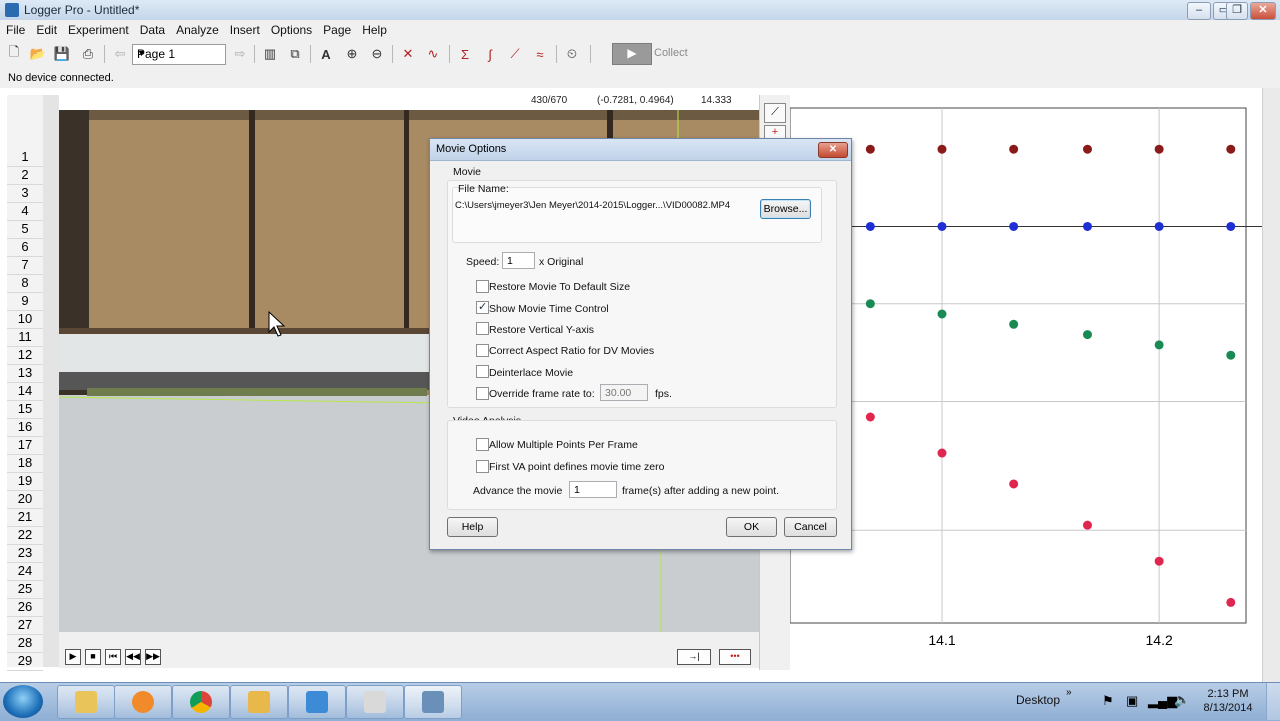  What do you see at coordinates (1273, 701) in the screenshot?
I see `show-desktop-button` at bounding box center [1273, 701].